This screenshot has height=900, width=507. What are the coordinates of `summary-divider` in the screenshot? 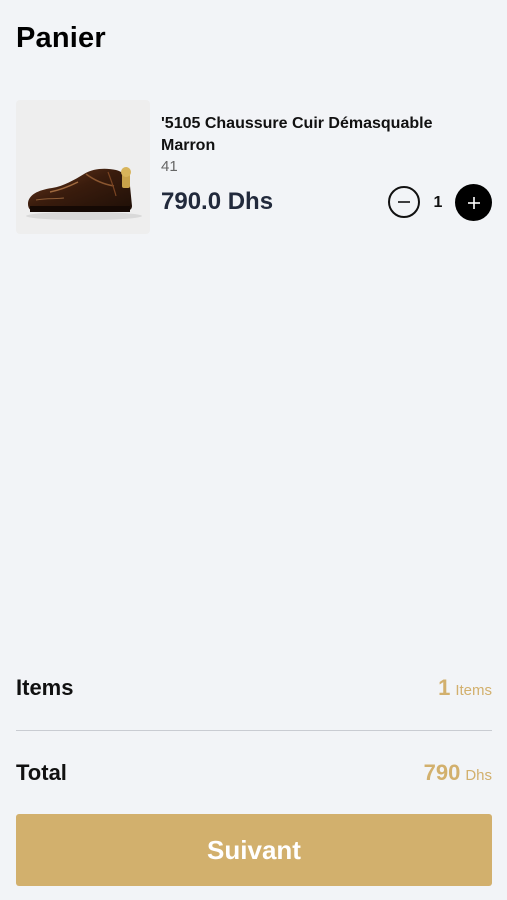 It's located at (254, 730).